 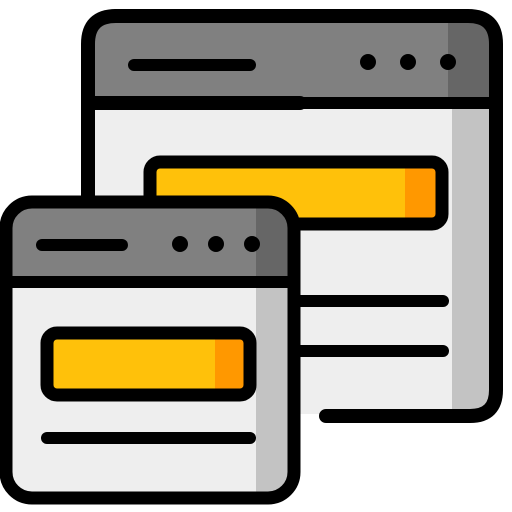 What do you see at coordinates (230, 364) in the screenshot?
I see `front-window-bar-shade` at bounding box center [230, 364].